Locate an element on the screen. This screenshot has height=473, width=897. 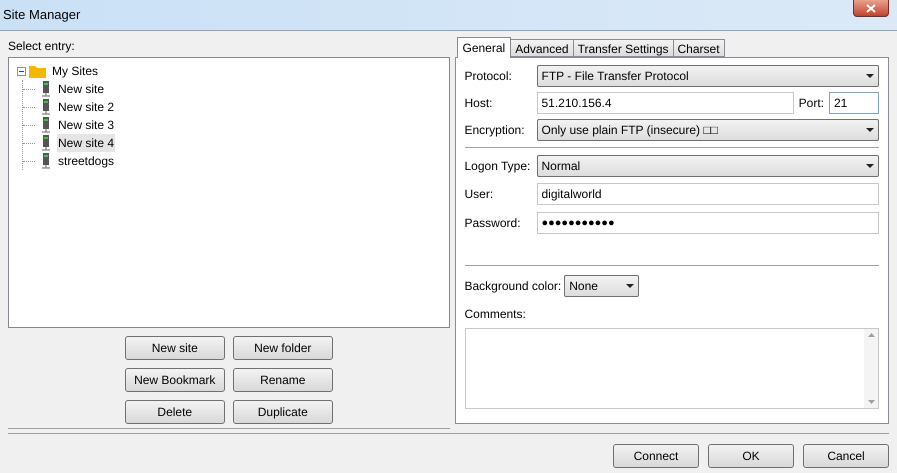
field-label: Encryption: is located at coordinates (495, 130).